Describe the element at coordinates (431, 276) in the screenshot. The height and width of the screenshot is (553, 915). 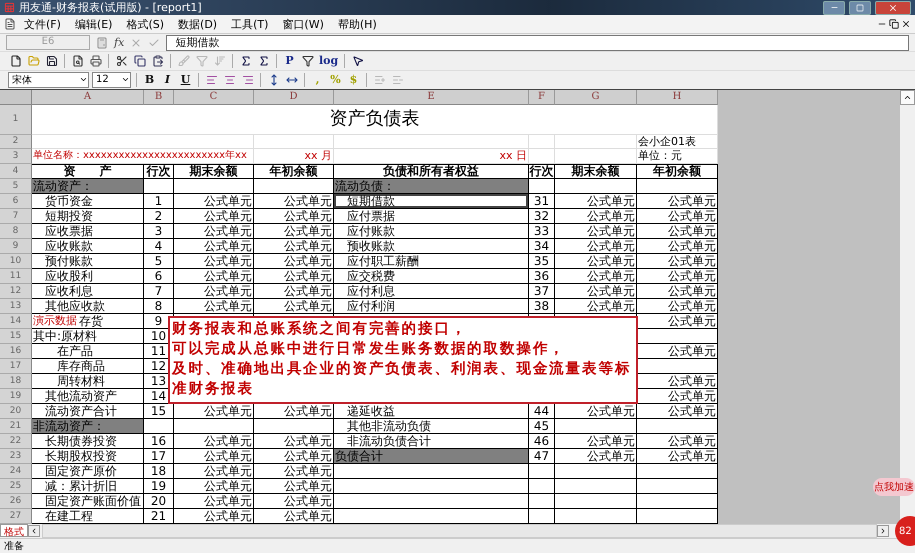
I see `table-cell: 应交税费` at that location.